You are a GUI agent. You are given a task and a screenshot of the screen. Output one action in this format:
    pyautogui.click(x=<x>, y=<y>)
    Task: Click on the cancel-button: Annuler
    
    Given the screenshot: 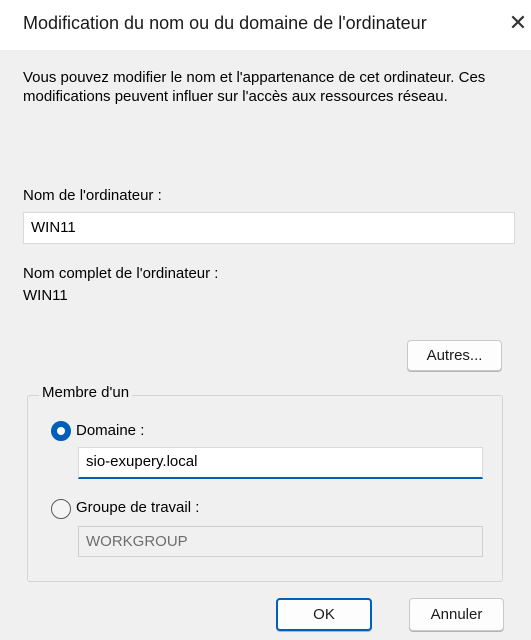 What is the action you would take?
    pyautogui.click(x=456, y=614)
    